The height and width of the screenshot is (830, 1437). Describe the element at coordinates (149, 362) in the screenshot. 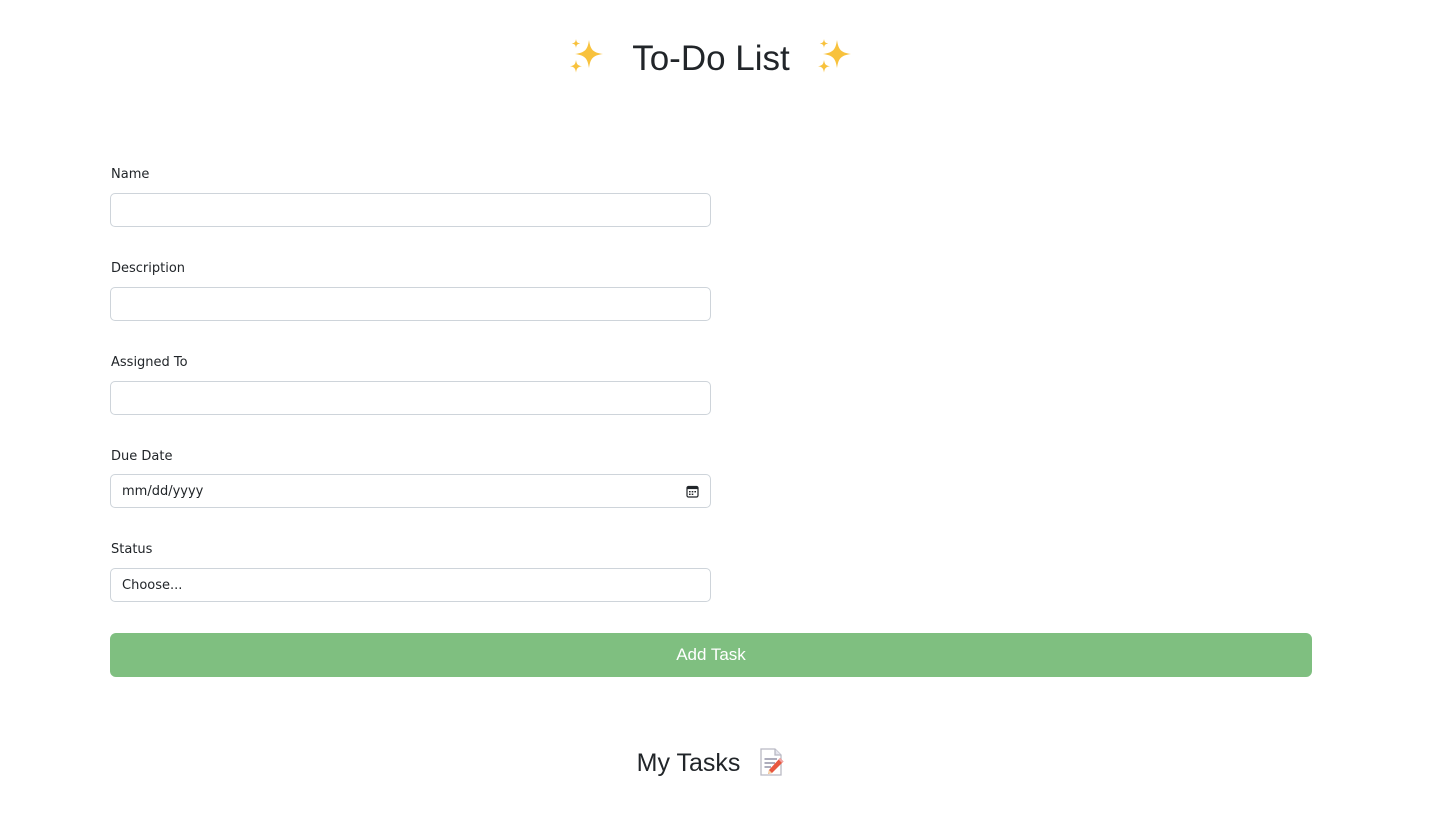

I see `assigned-to-label: Assigned To` at that location.